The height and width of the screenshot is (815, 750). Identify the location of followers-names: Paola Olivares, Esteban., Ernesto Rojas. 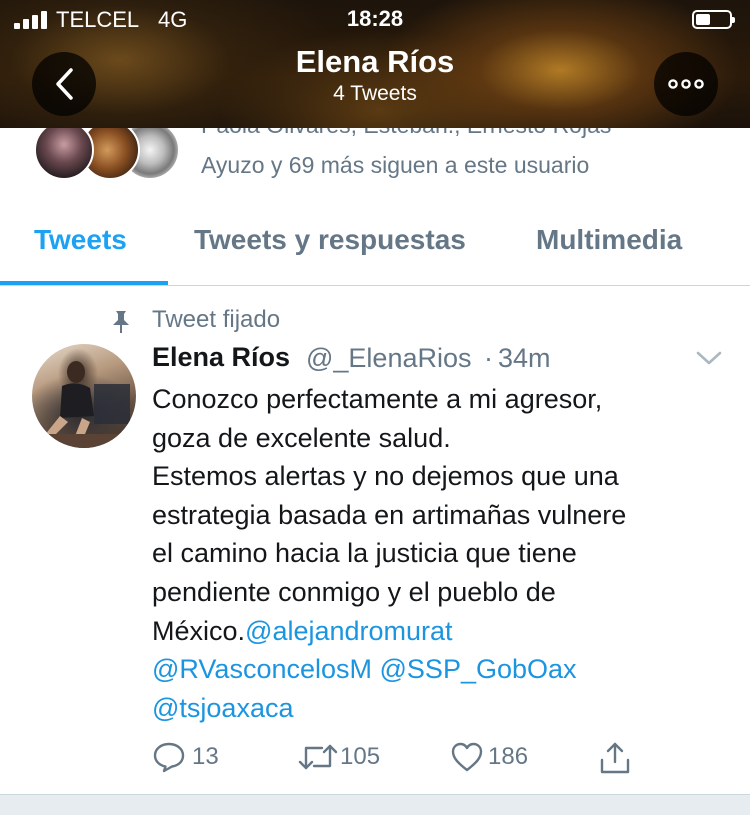
(406, 133).